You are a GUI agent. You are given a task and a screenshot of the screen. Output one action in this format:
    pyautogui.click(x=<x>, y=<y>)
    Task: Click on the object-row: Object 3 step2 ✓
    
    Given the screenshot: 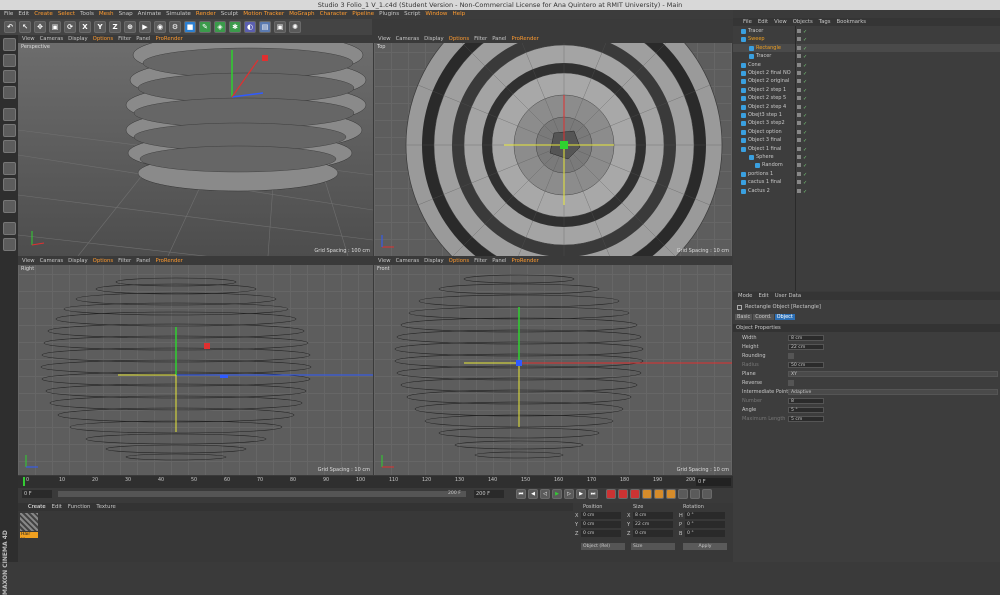 What is the action you would take?
    pyautogui.click(x=866, y=123)
    